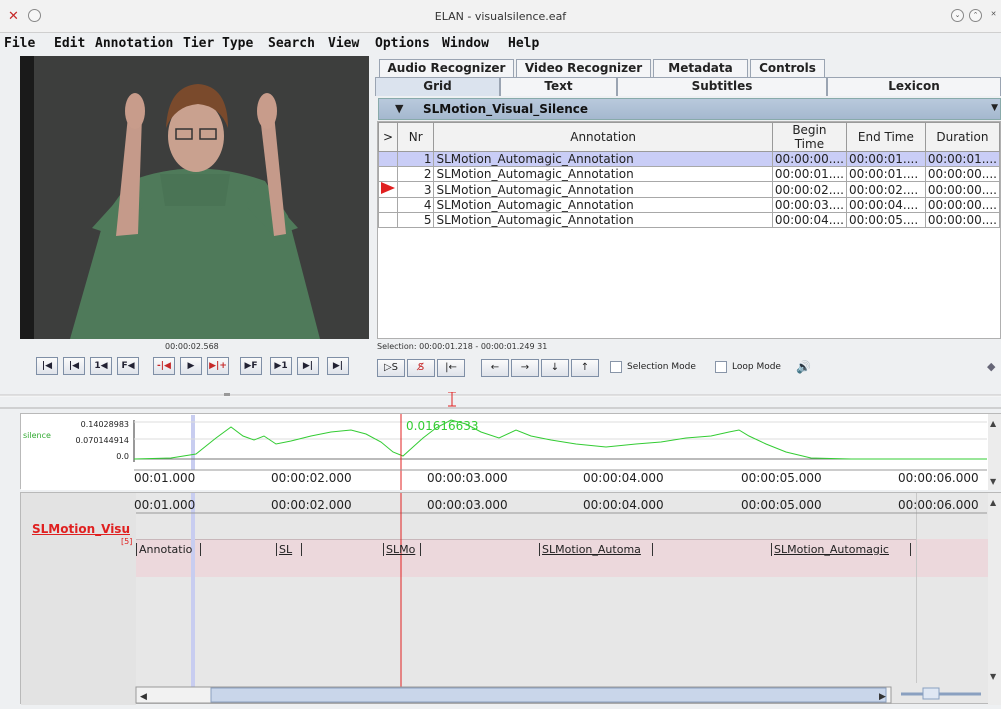  I want to click on annotation-segment: SLMotion_Automa, so click(596, 549).